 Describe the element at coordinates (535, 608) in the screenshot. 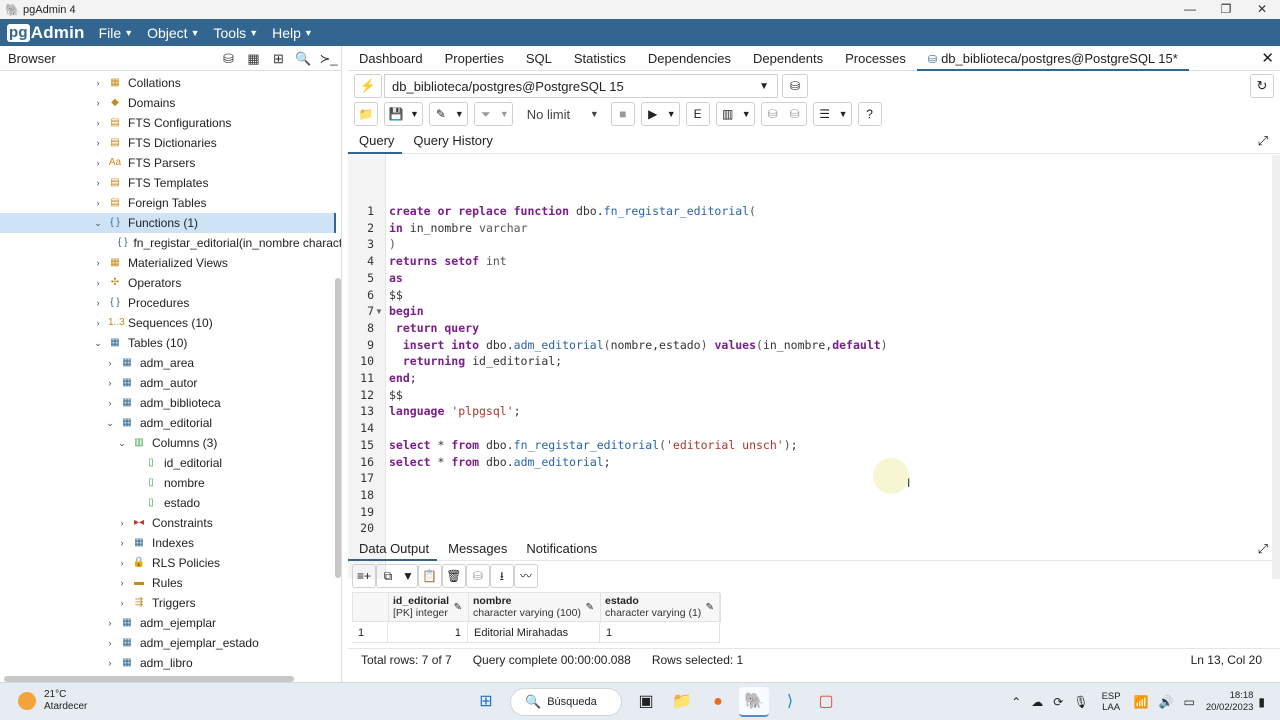

I see `column-header: nombre character varying (100) ✎` at that location.